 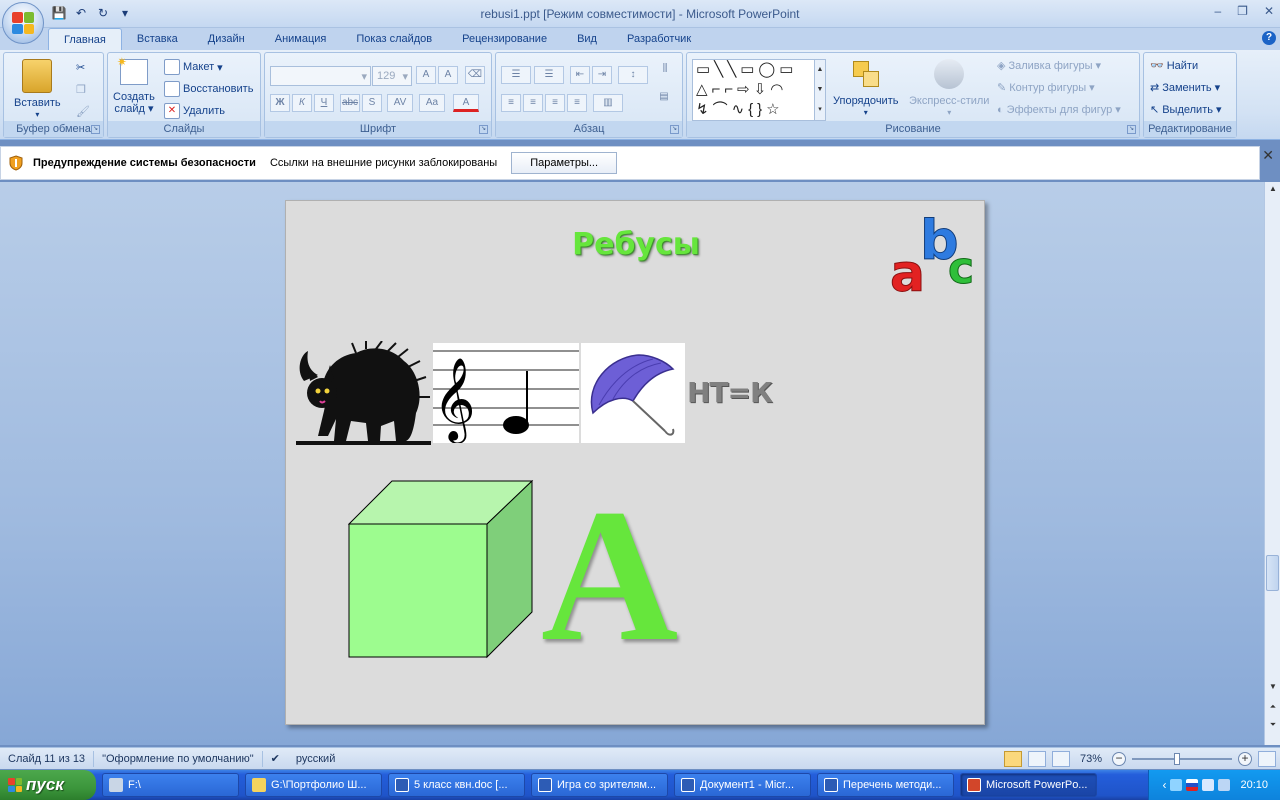 What do you see at coordinates (633, 393) in the screenshot?
I see `umbrella-image` at bounding box center [633, 393].